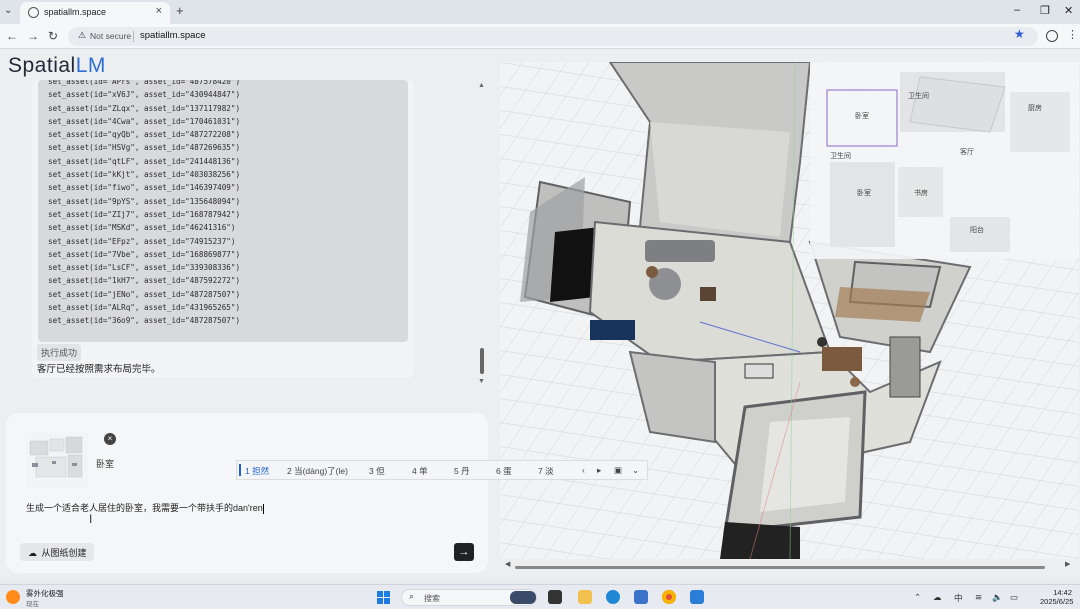 Image resolution: width=1080 pixels, height=609 pixels. I want to click on battery-icon: ▭, so click(1014, 597).